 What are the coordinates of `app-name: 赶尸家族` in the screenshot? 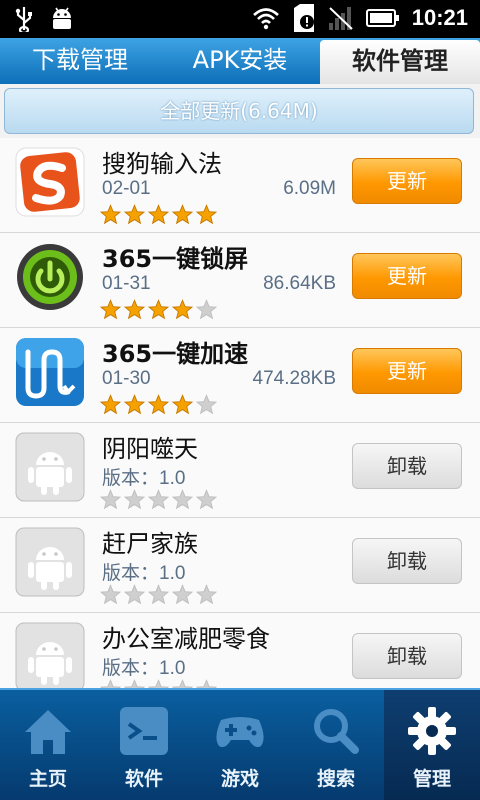 It's located at (150, 544).